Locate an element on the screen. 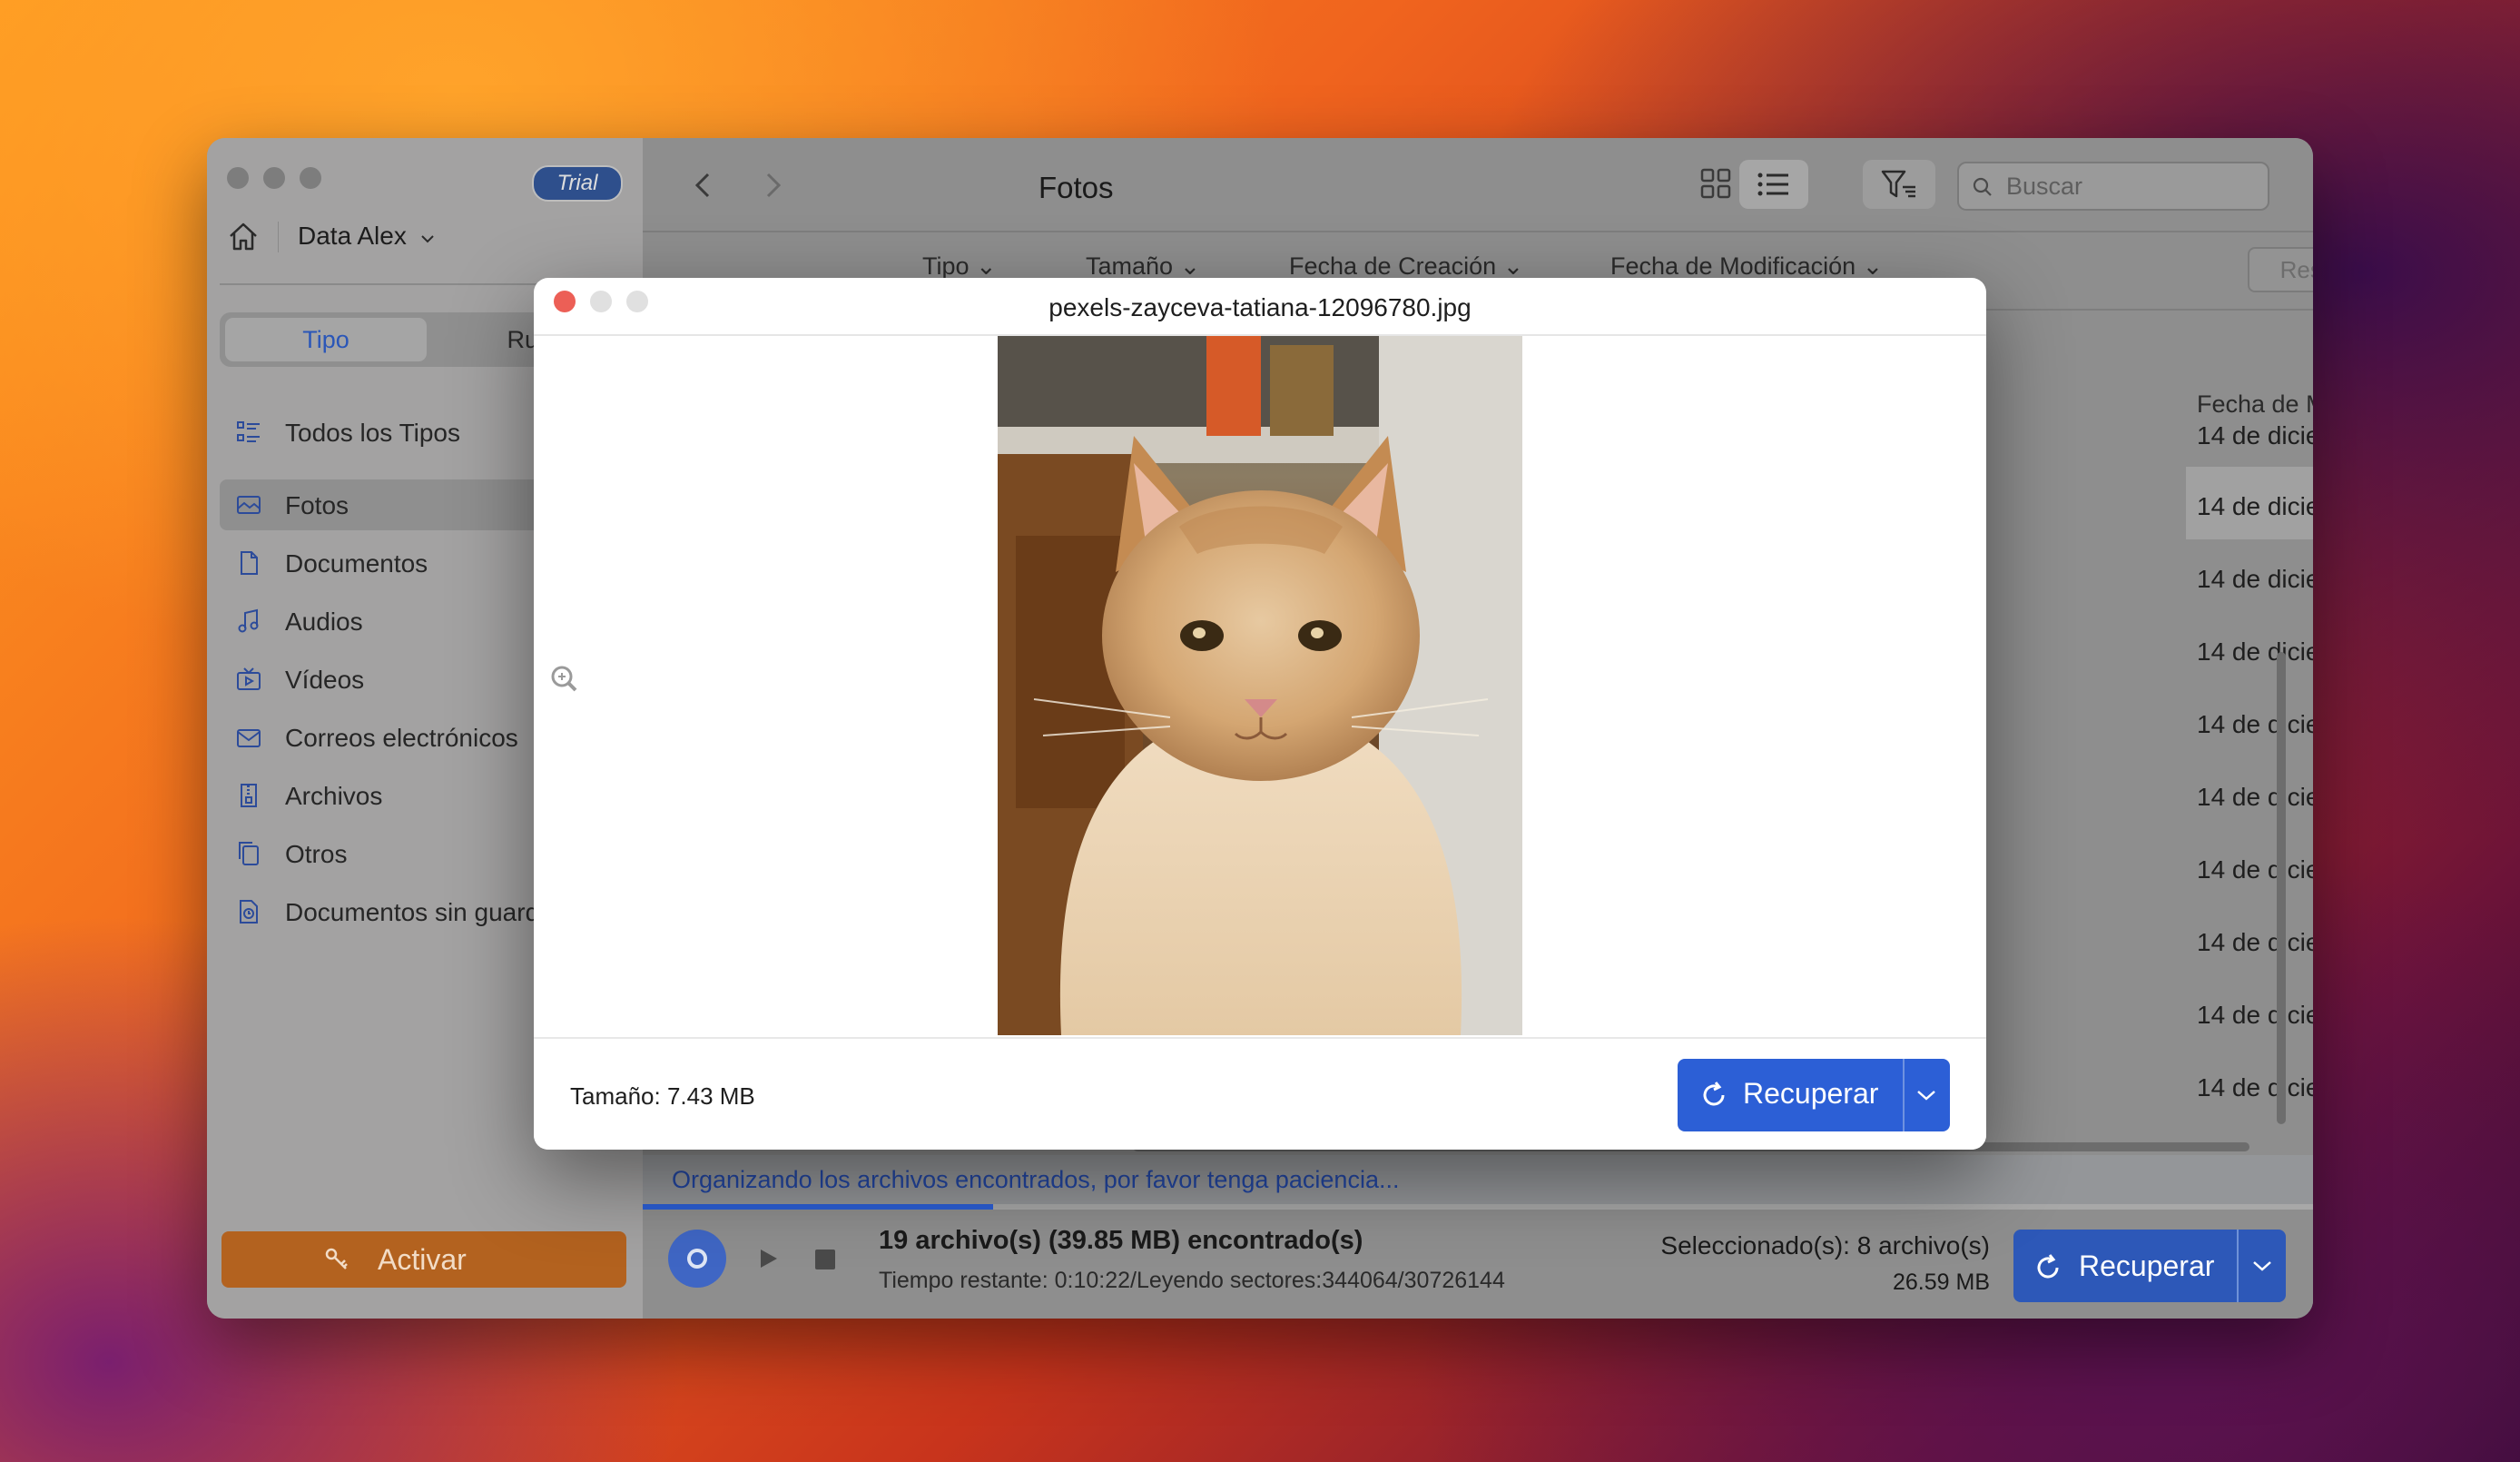  preview-recover-button: Recuperar is located at coordinates (1814, 1095).